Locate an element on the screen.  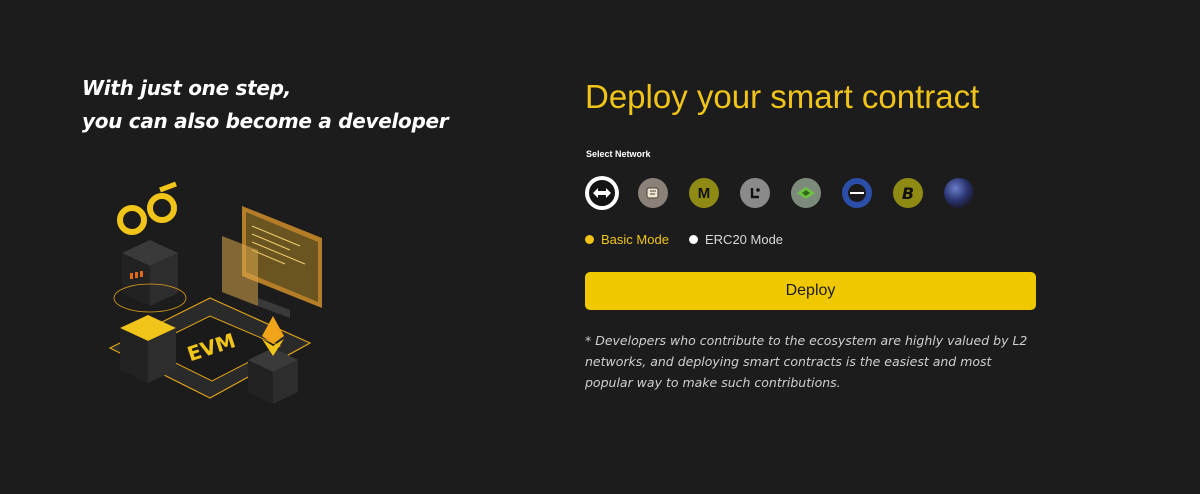
b-glyph: B is located at coordinates (908, 193).